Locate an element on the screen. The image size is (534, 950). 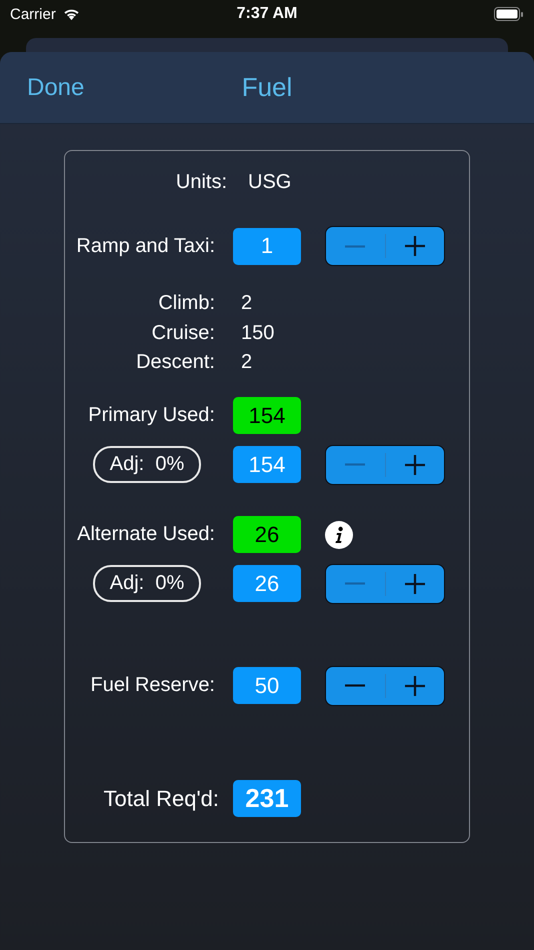
carrier-label: Carrier is located at coordinates (33, 14).